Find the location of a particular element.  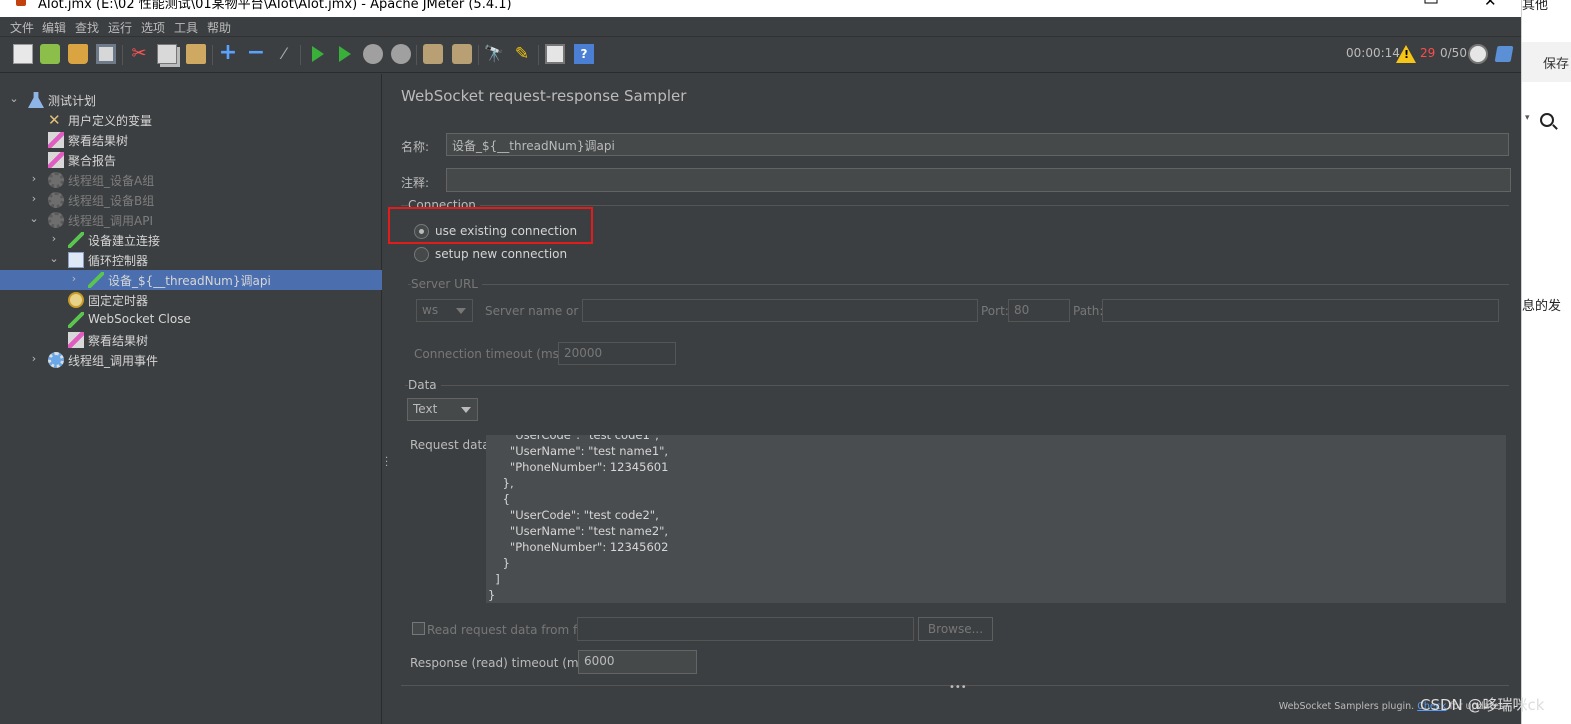

cut-icon: ✂ is located at coordinates (139, 54).